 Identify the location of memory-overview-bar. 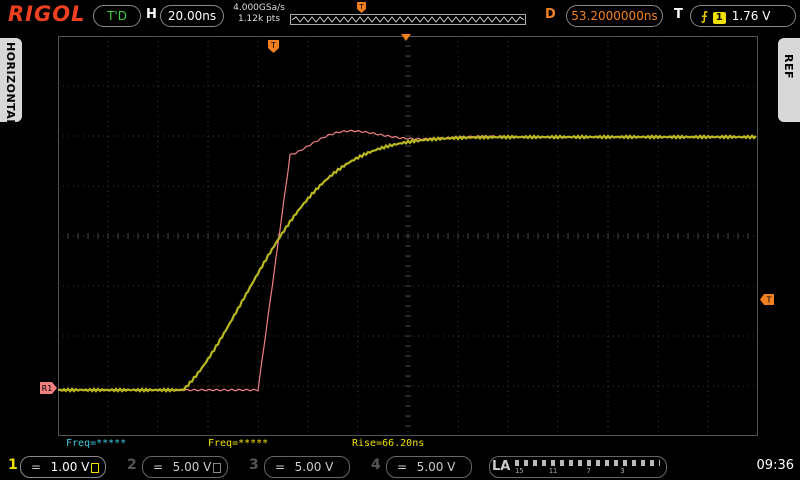
(408, 19).